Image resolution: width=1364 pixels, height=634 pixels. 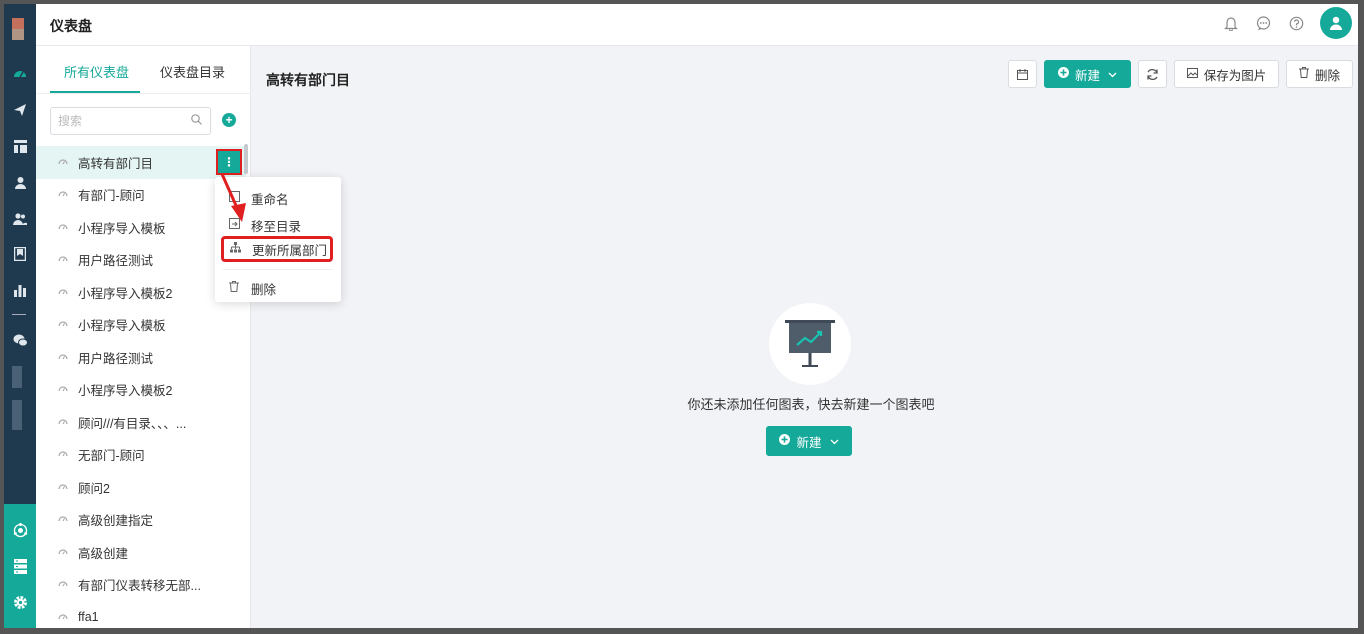 What do you see at coordinates (192, 71) in the screenshot?
I see `tab-dashboard-directory: 仪表盘目录` at bounding box center [192, 71].